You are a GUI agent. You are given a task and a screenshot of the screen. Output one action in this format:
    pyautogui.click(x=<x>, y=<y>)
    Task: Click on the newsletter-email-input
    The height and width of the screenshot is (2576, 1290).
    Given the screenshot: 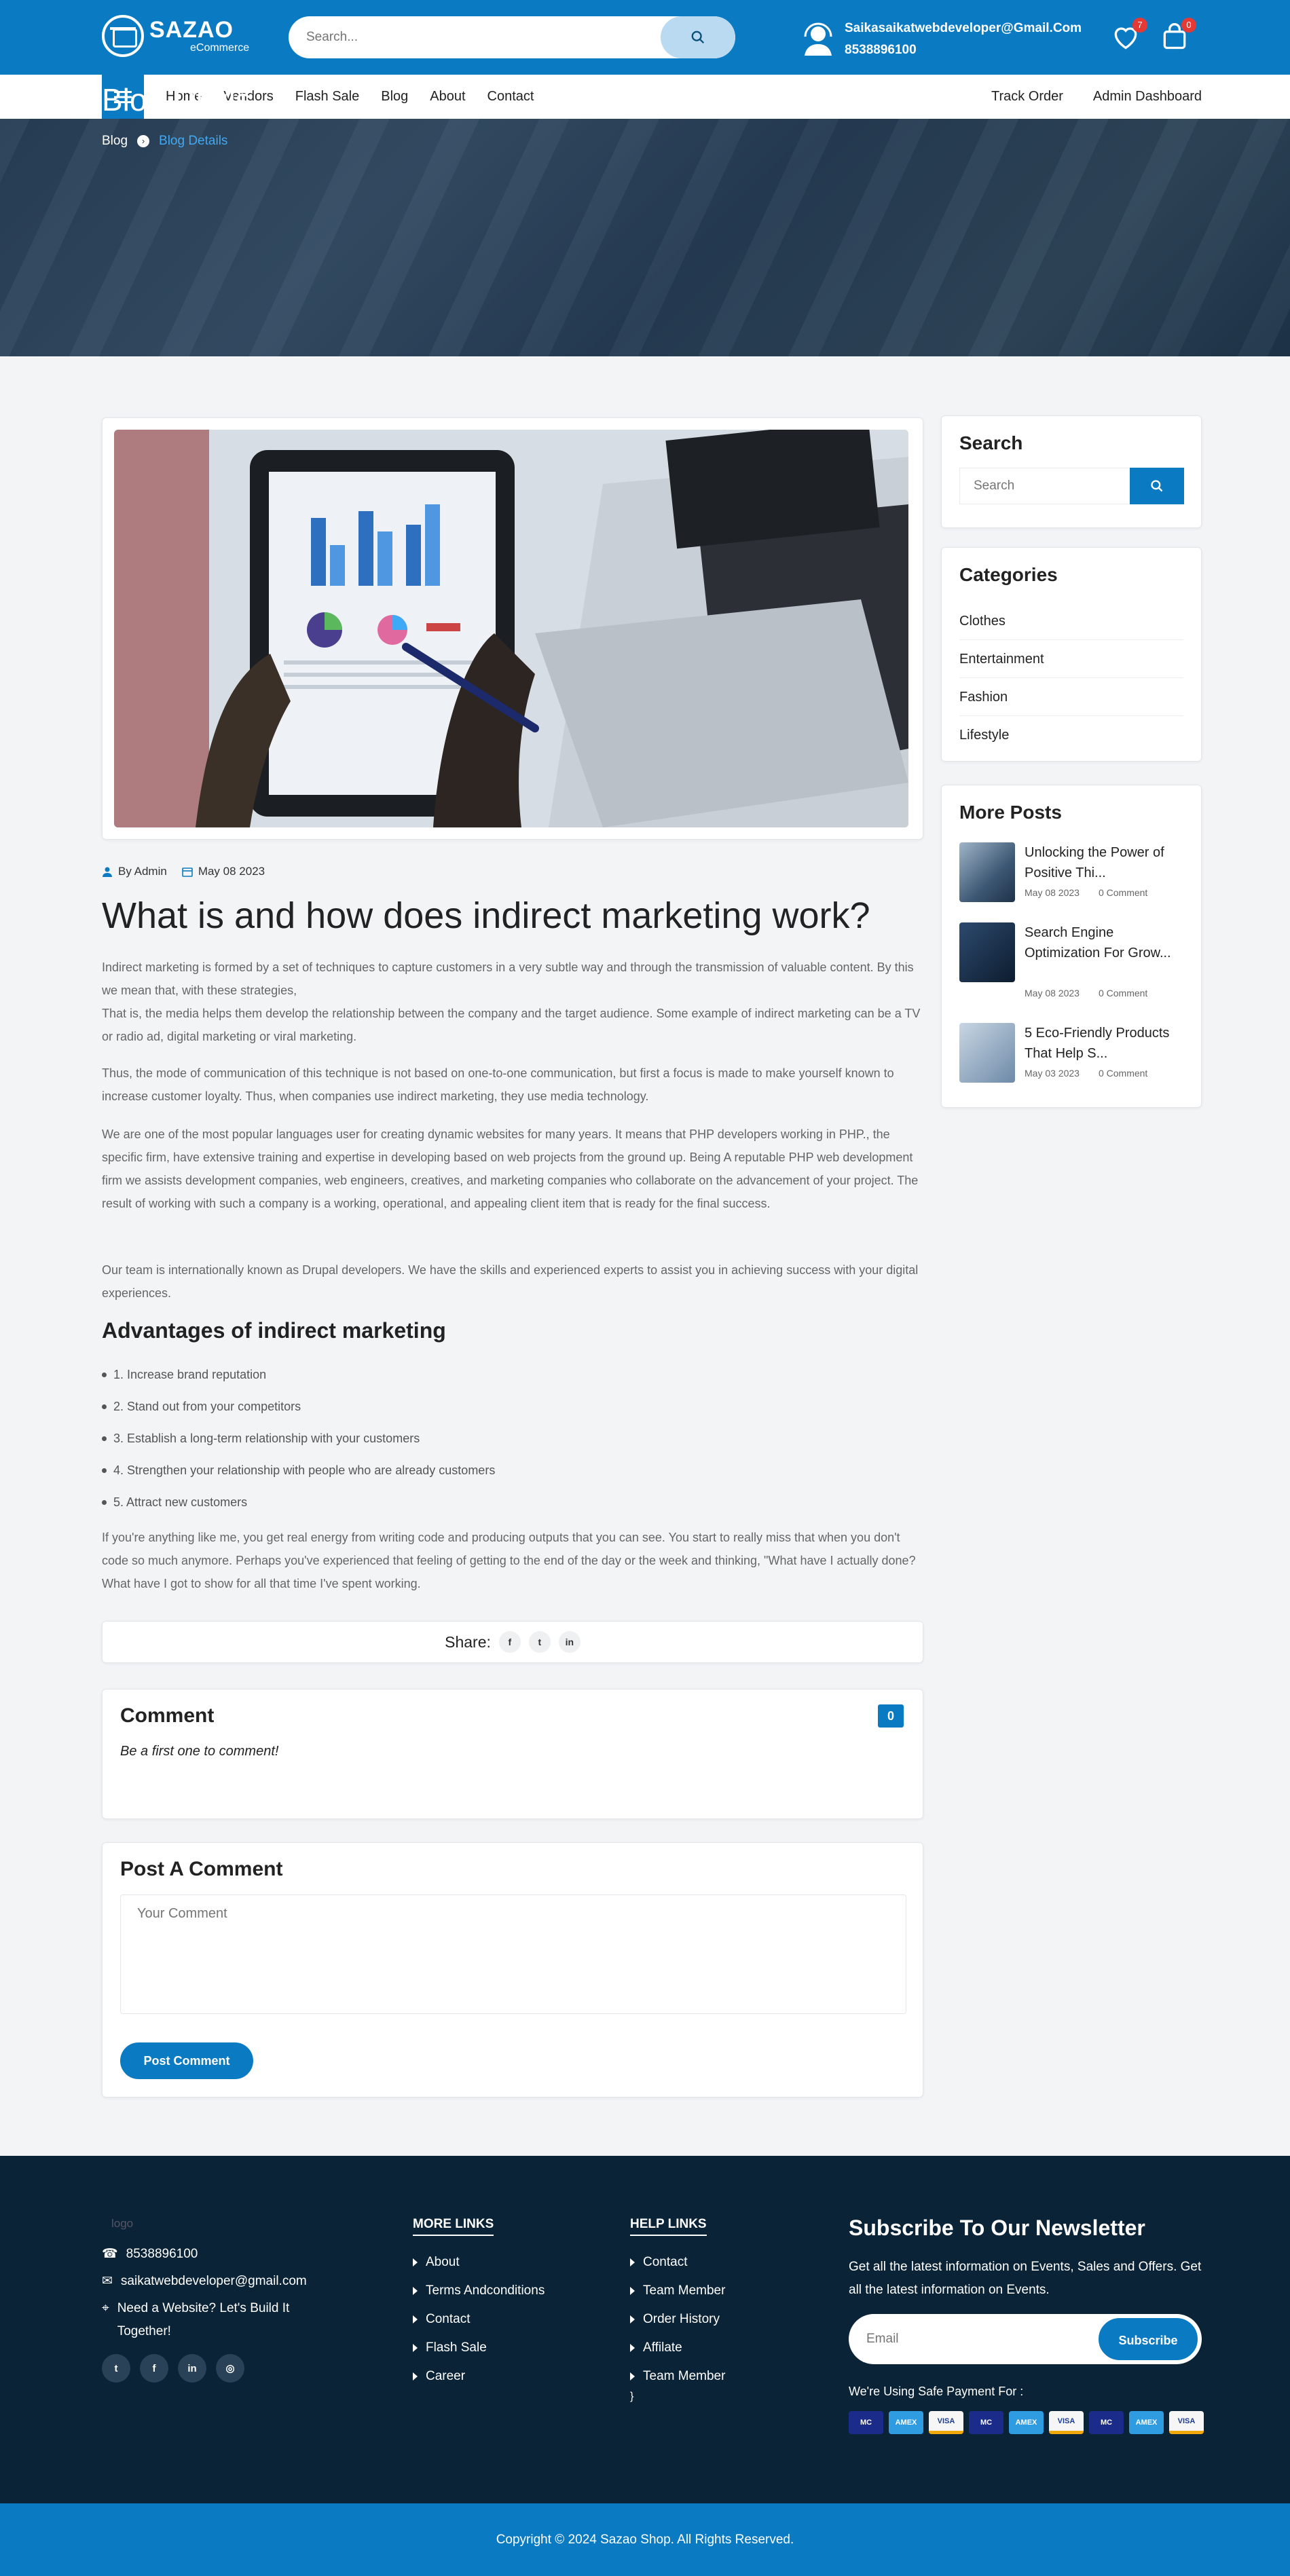 What is the action you would take?
    pyautogui.click(x=971, y=2339)
    